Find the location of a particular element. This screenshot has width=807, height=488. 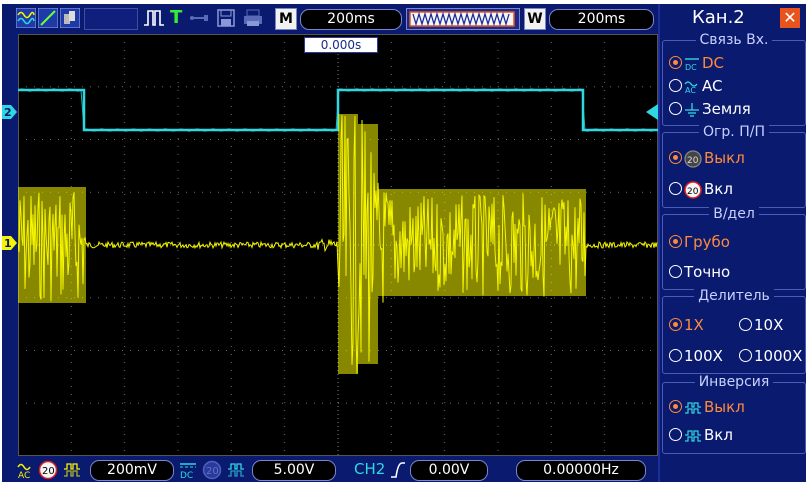

top-toolbar: T M 200ms W 200ms is located at coordinates (330, 18).